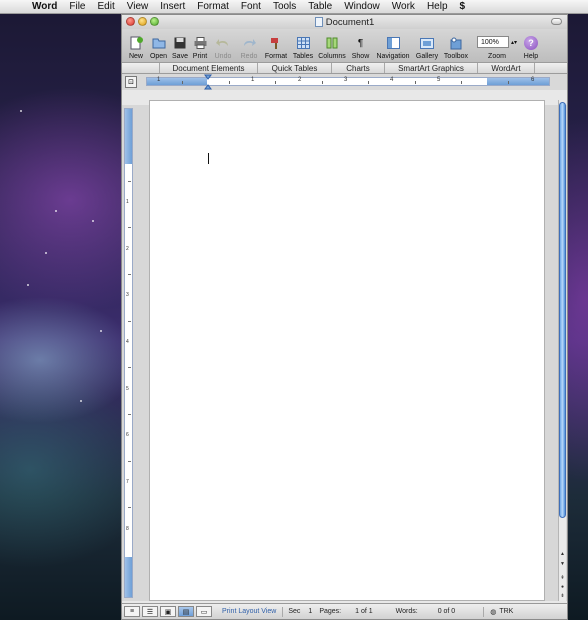  I want to click on gallery-button: Gallery, so click(427, 49).